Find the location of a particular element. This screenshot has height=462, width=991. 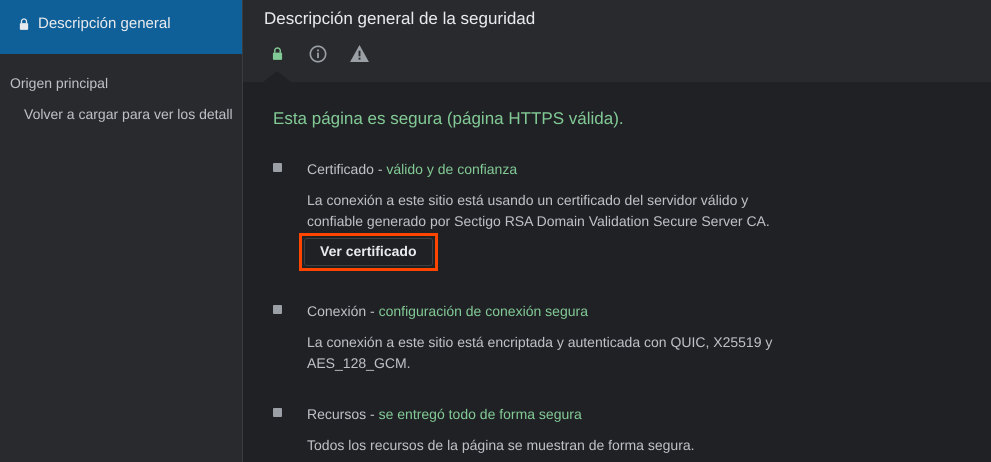

section-heading: Recursos - se entregó todo de forma segura is located at coordinates (445, 414).